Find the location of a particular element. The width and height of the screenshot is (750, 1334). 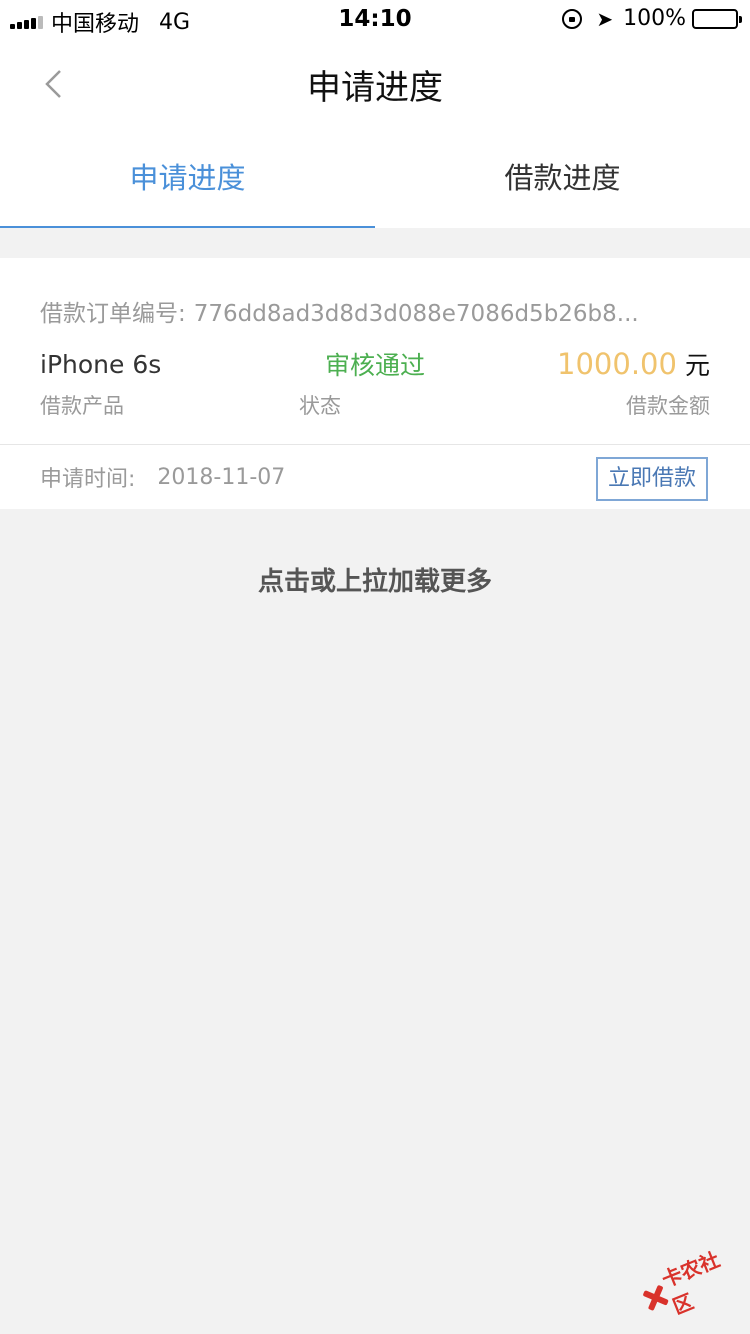

watermark-text: 卡农社区 is located at coordinates (691, 1283).